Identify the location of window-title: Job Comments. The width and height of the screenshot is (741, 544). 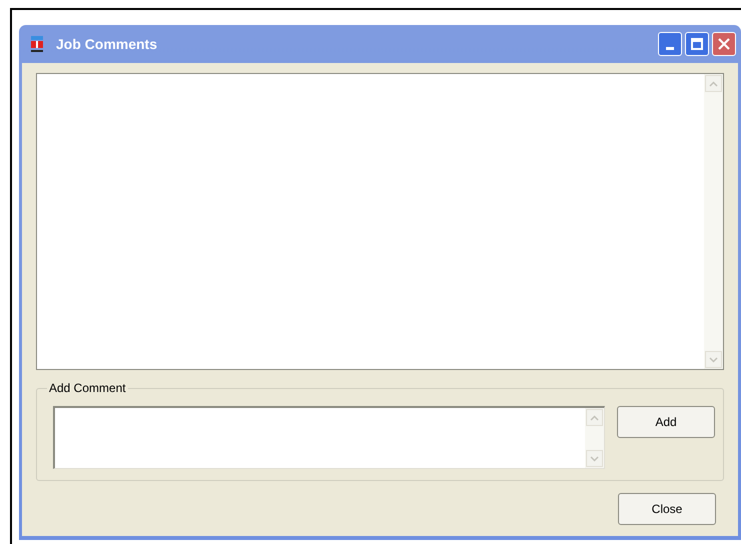
(107, 44).